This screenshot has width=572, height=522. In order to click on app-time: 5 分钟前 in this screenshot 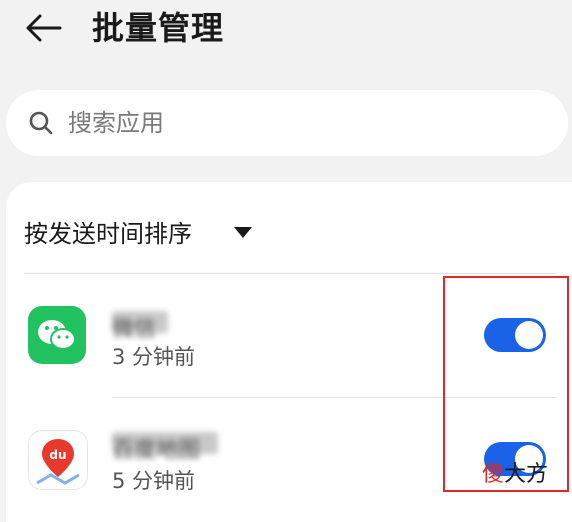, I will do `click(154, 481)`.